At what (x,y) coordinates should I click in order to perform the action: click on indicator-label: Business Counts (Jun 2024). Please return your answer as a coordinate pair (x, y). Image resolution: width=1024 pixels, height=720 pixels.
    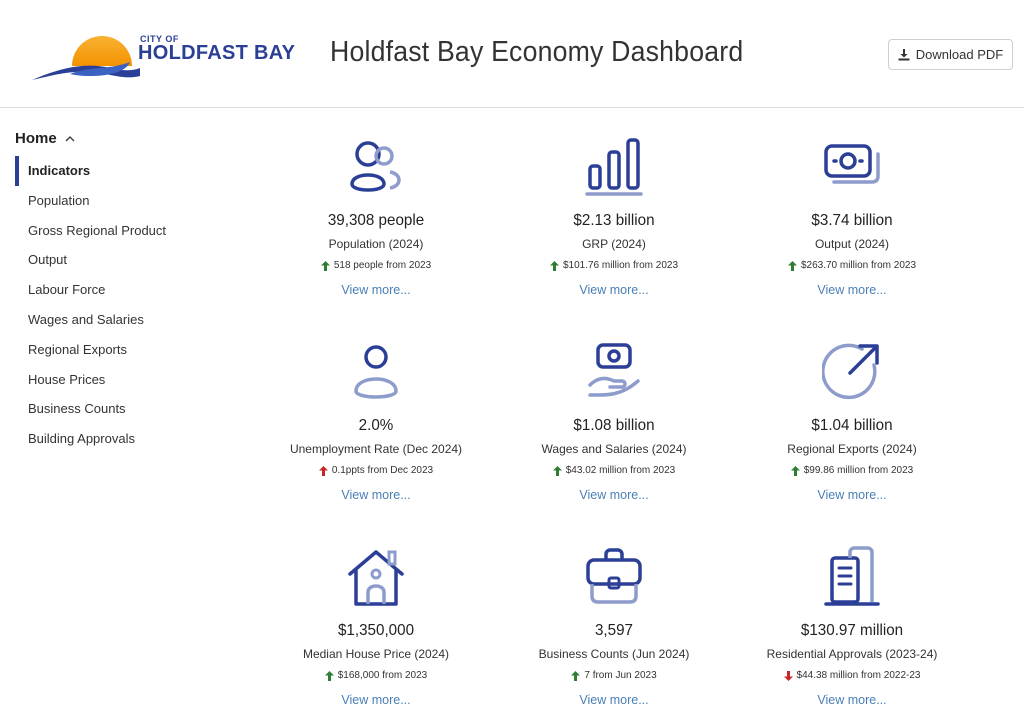
    Looking at the image, I should click on (614, 654).